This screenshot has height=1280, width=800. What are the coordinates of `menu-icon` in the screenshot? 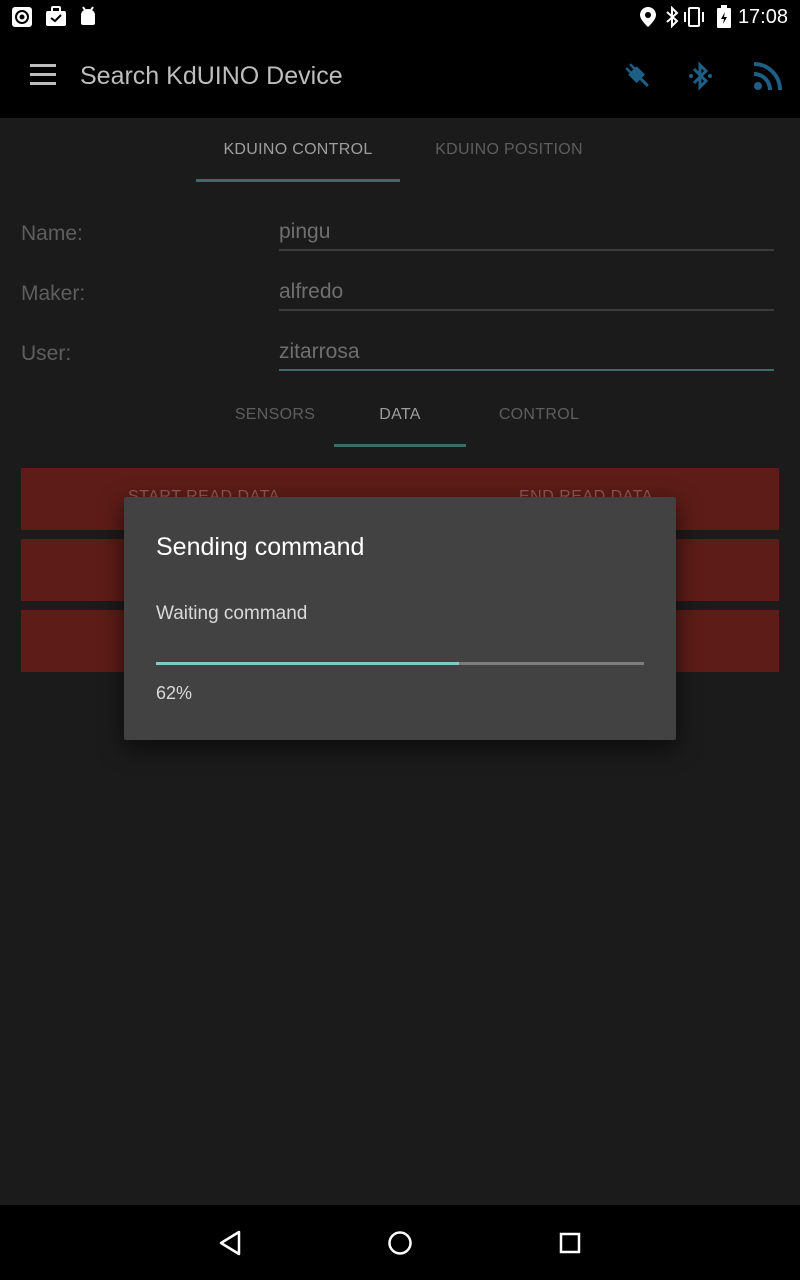 It's located at (43, 75).